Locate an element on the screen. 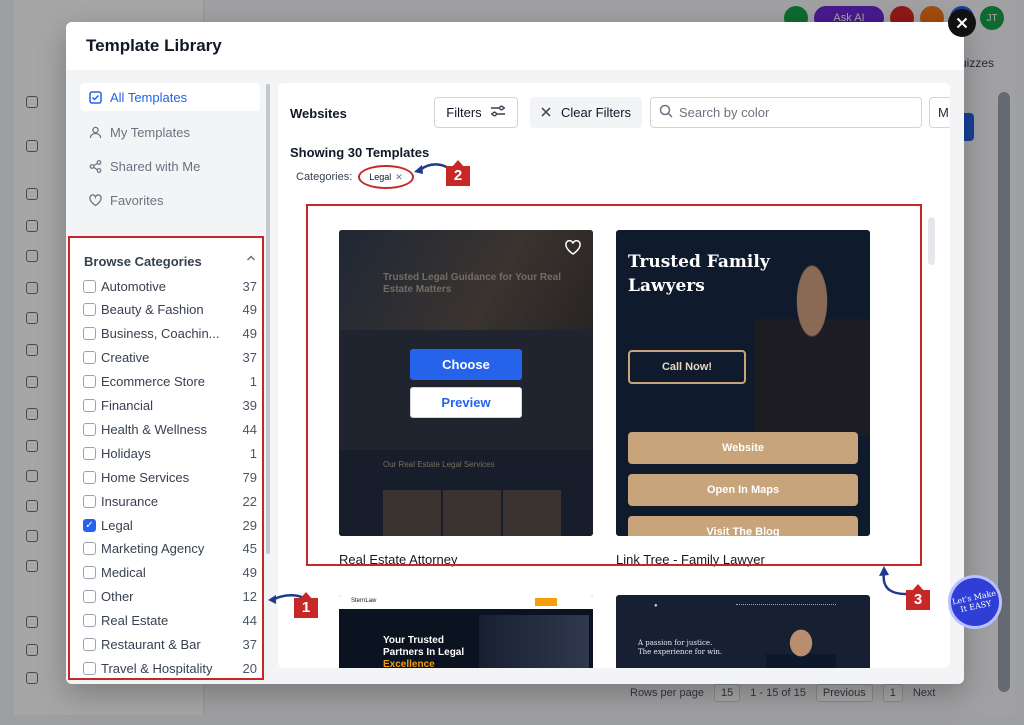  nav-shared-with-me: Shared with Me is located at coordinates (170, 166).